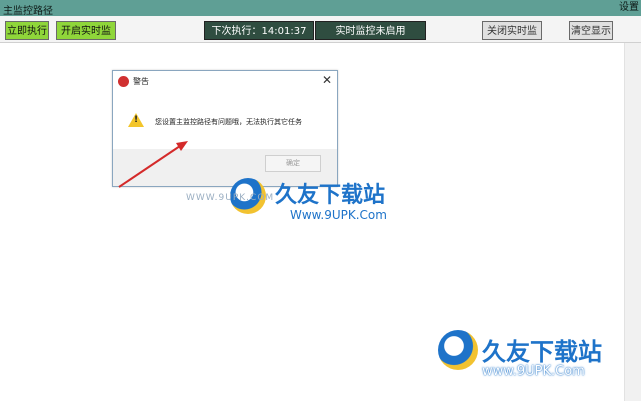 The width and height of the screenshot is (641, 403). Describe the element at coordinates (458, 350) in the screenshot. I see `corner-logo-icon` at that location.